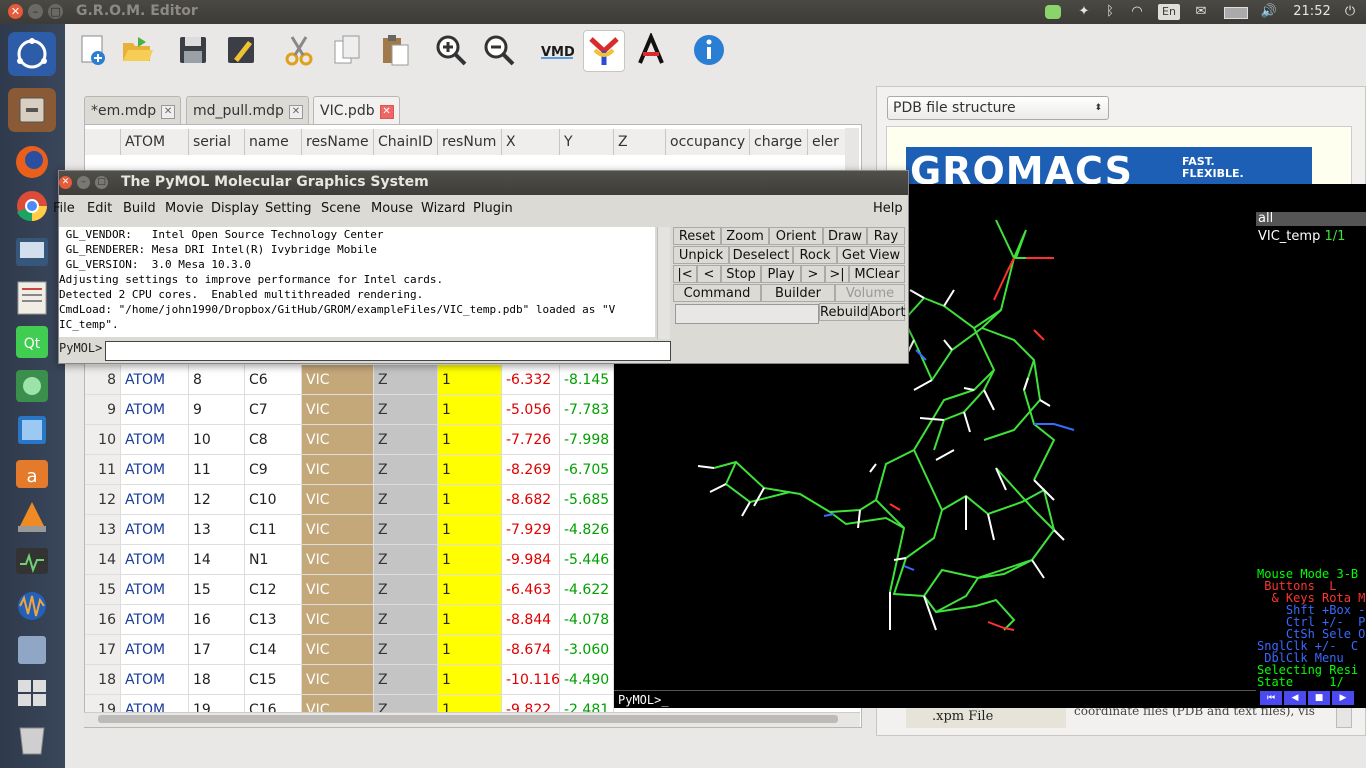 The image size is (1366, 768). Describe the element at coordinates (557, 50) in the screenshot. I see `vmd-button: VMD` at that location.